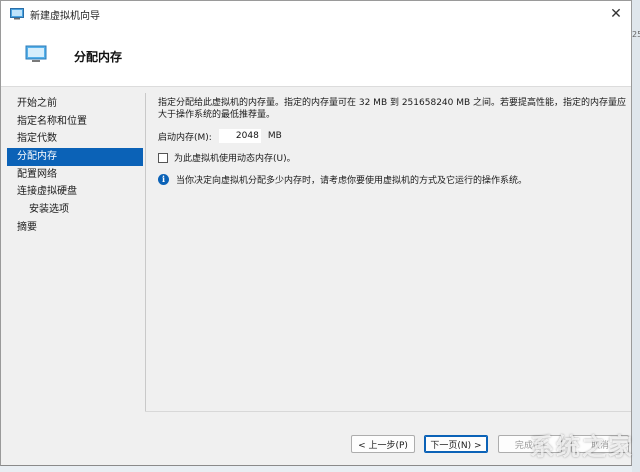  Describe the element at coordinates (616, 14) in the screenshot. I see `close-icon: ✕` at that location.